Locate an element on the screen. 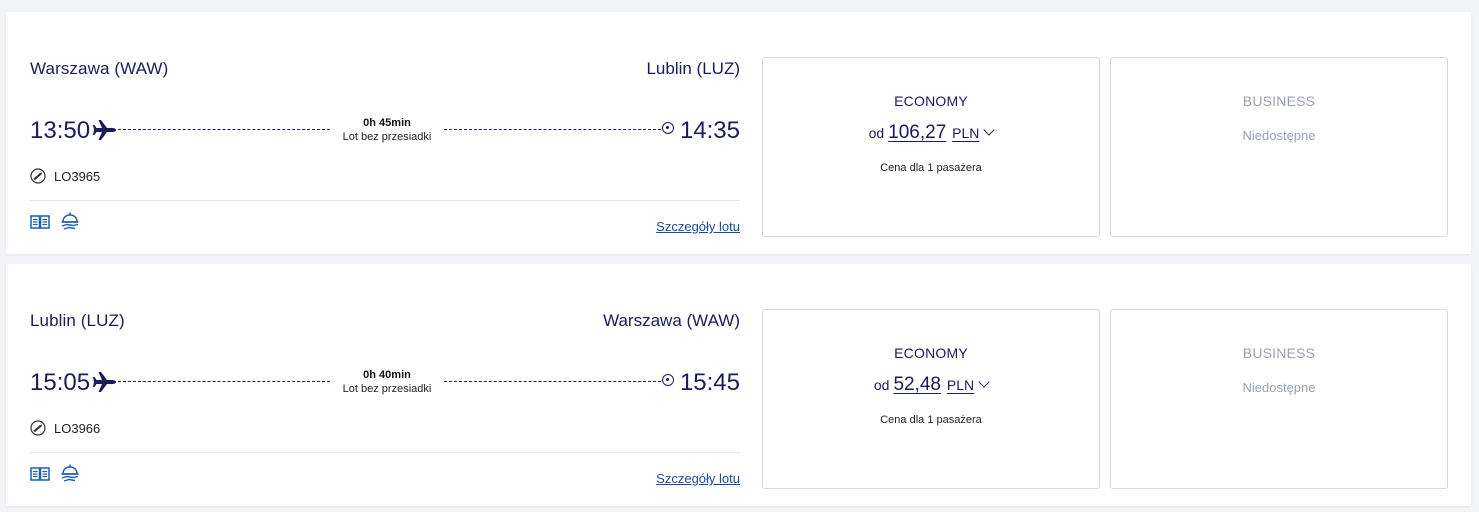 Image resolution: width=1479 pixels, height=512 pixels. flight-duration: 0h 45min is located at coordinates (387, 123).